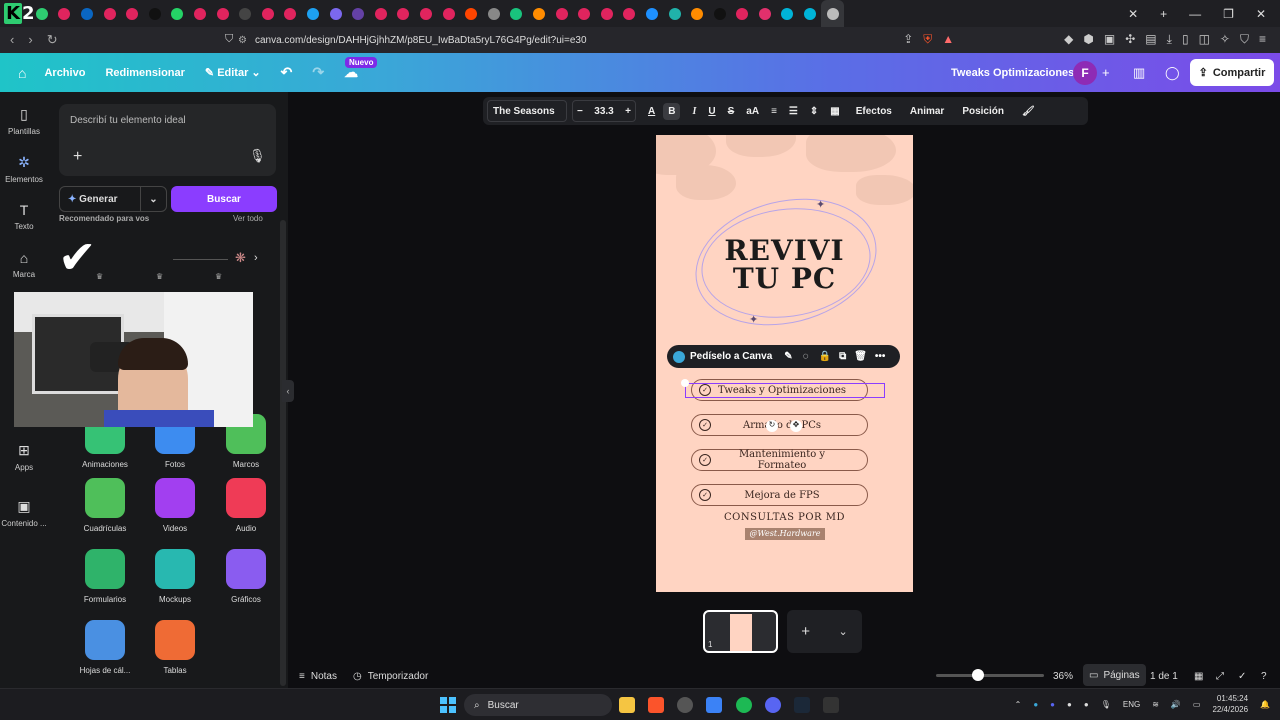  What do you see at coordinates (1012, 73) in the screenshot?
I see `document-title: Tweaks Optimizaciones` at bounding box center [1012, 73].